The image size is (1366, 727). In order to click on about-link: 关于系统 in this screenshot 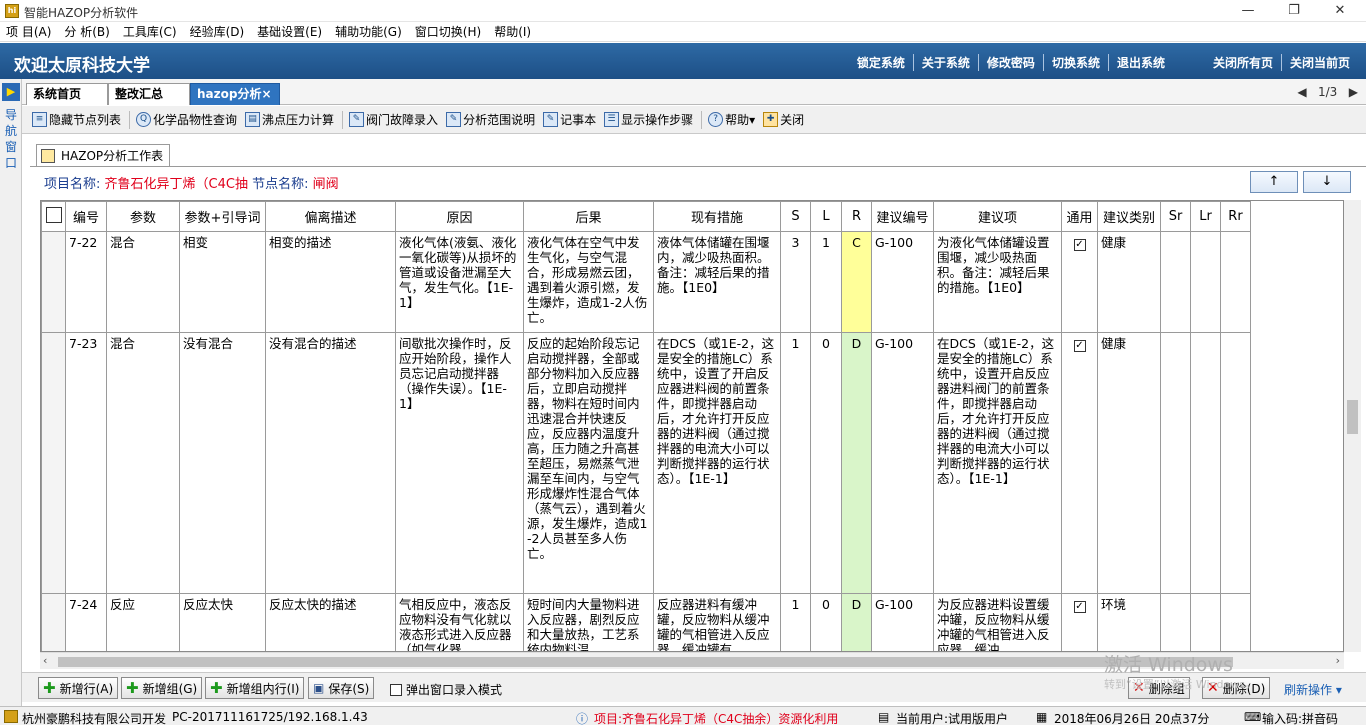, I will do `click(946, 62)`.